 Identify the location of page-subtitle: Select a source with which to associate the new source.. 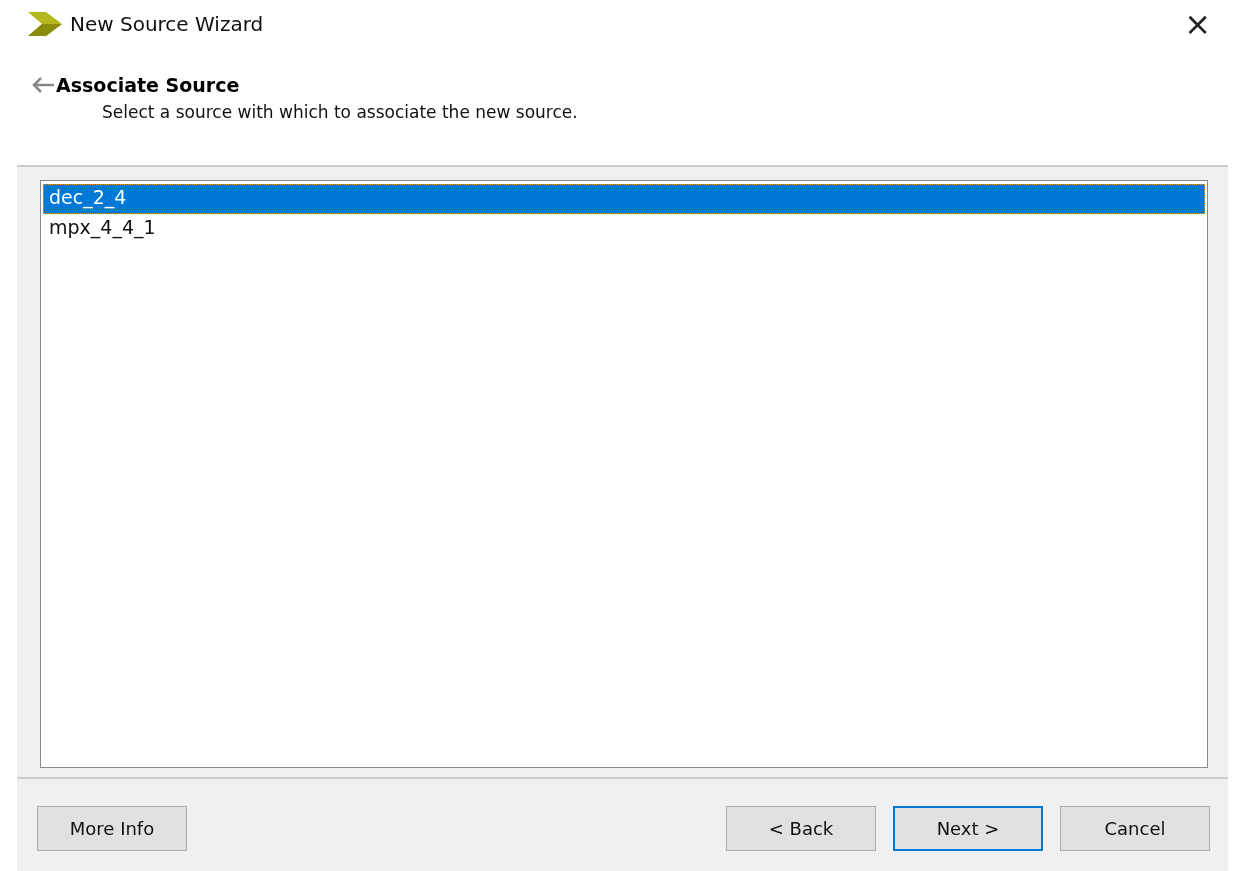
(340, 112).